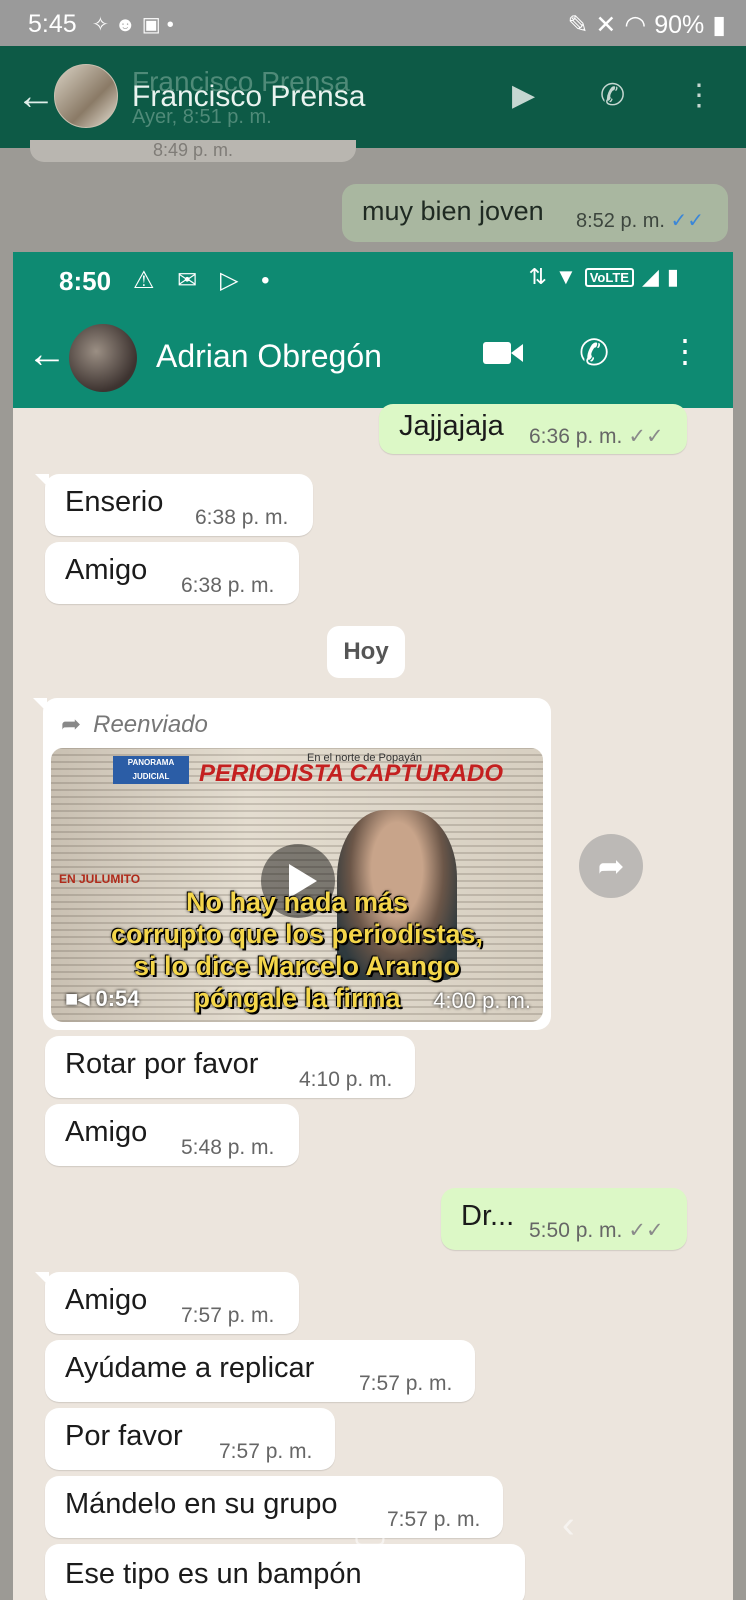 The image size is (746, 1600). I want to click on outer-menu-icon: ⋮, so click(699, 95).